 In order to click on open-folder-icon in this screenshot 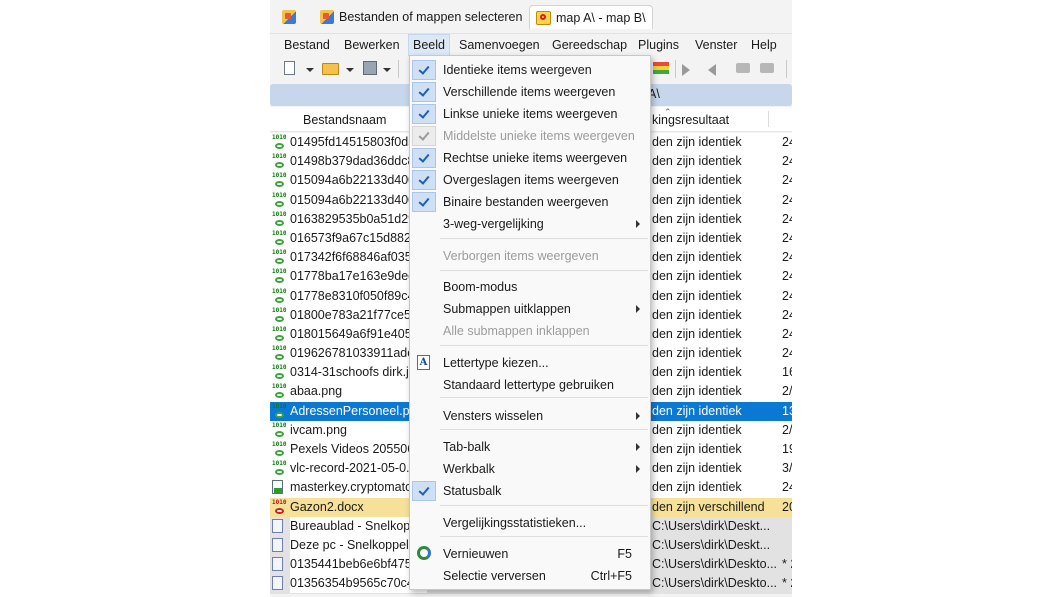, I will do `click(330, 69)`.